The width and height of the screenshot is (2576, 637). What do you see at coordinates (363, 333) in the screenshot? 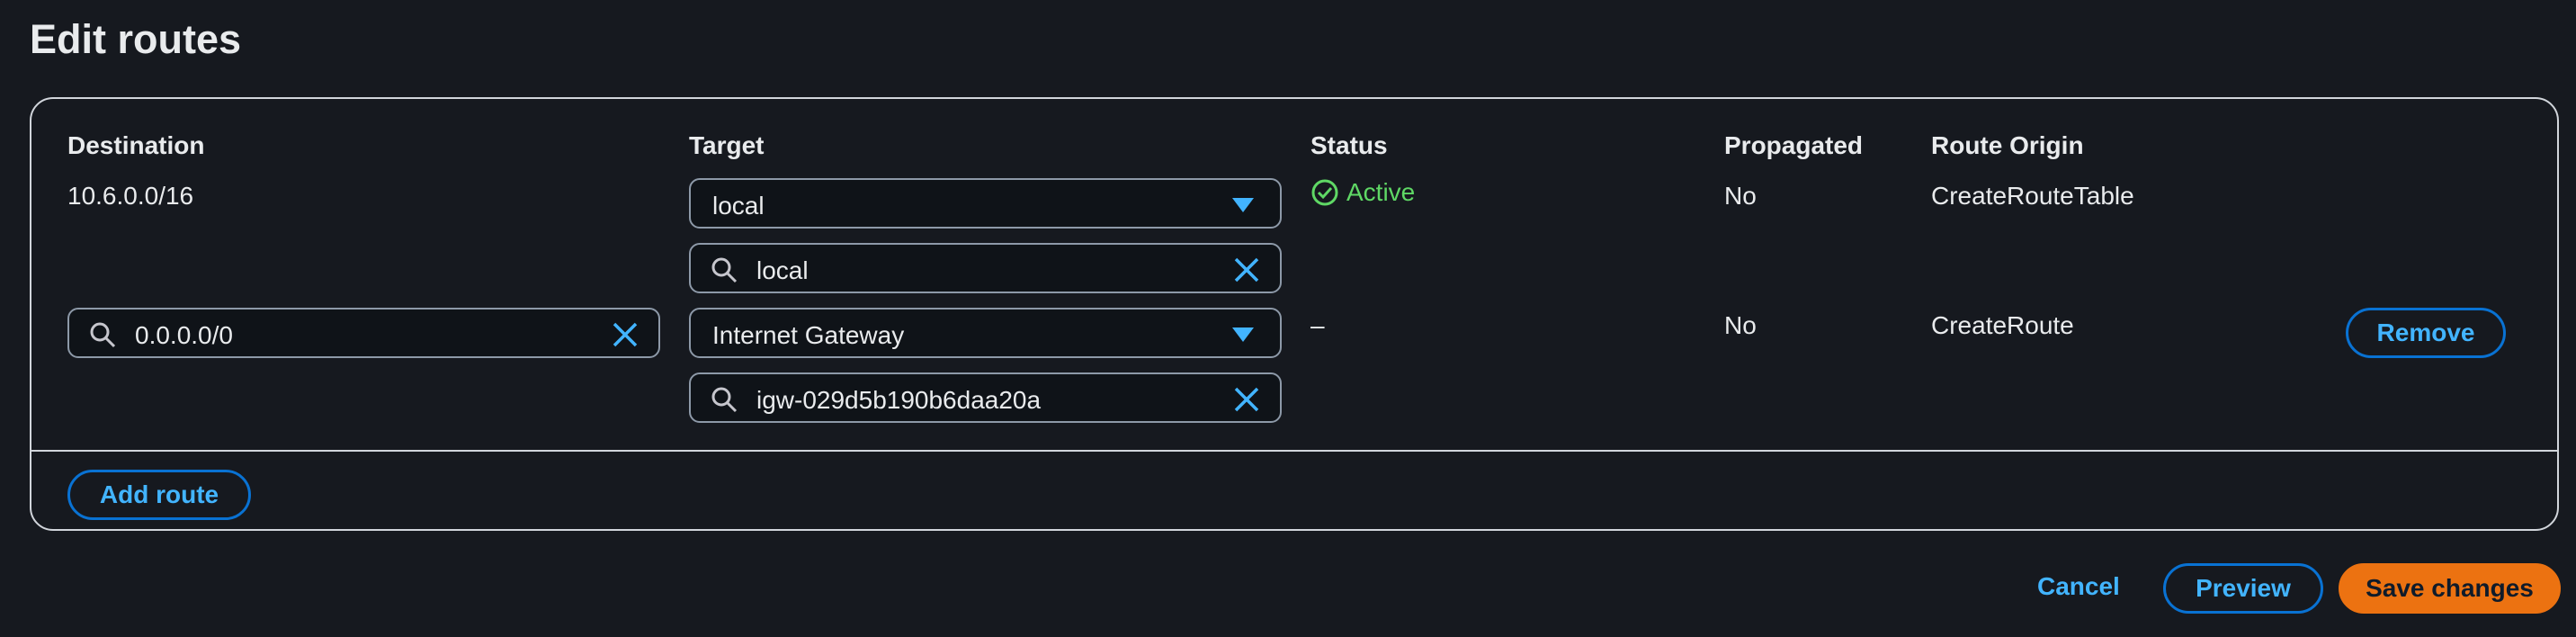
I see `route-2-destination-search: 0.0.0.0/0` at bounding box center [363, 333].